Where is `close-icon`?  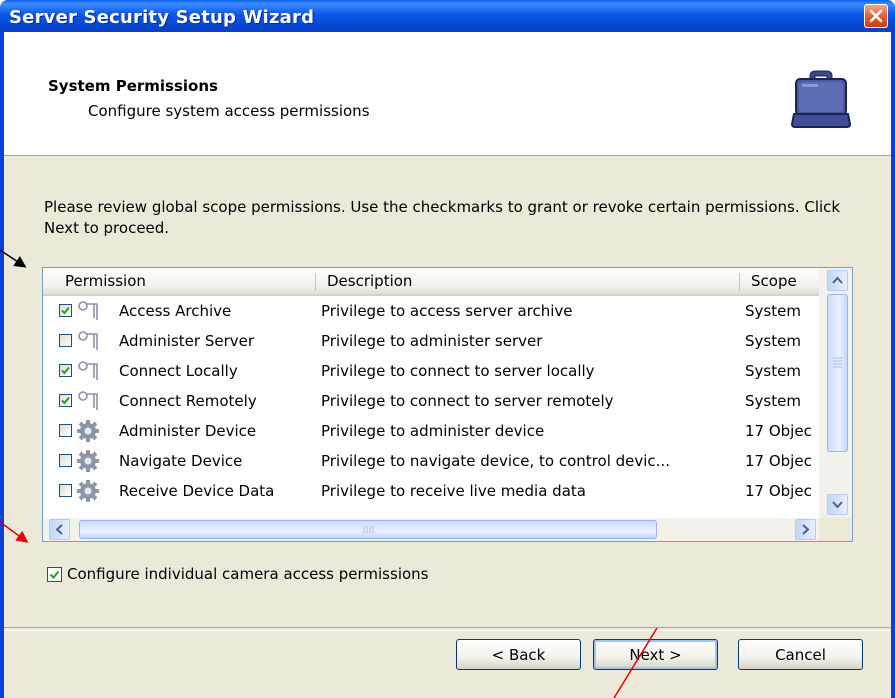
close-icon is located at coordinates (876, 16).